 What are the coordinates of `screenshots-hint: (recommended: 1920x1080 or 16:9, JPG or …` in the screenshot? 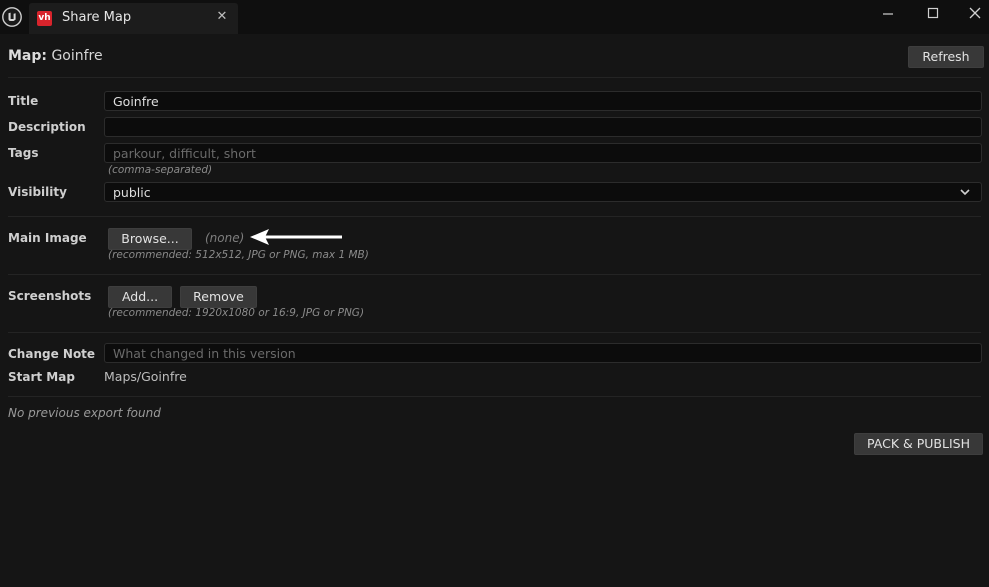 It's located at (236, 313).